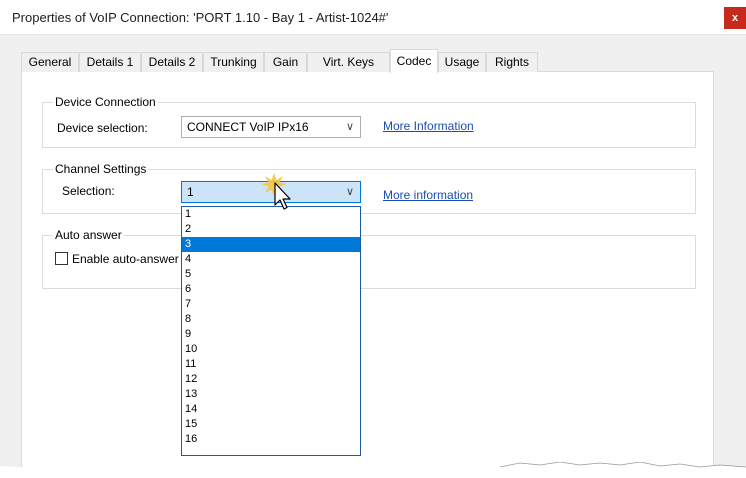 The height and width of the screenshot is (478, 746). What do you see at coordinates (271, 229) in the screenshot?
I see `dropdown-option: 2` at bounding box center [271, 229].